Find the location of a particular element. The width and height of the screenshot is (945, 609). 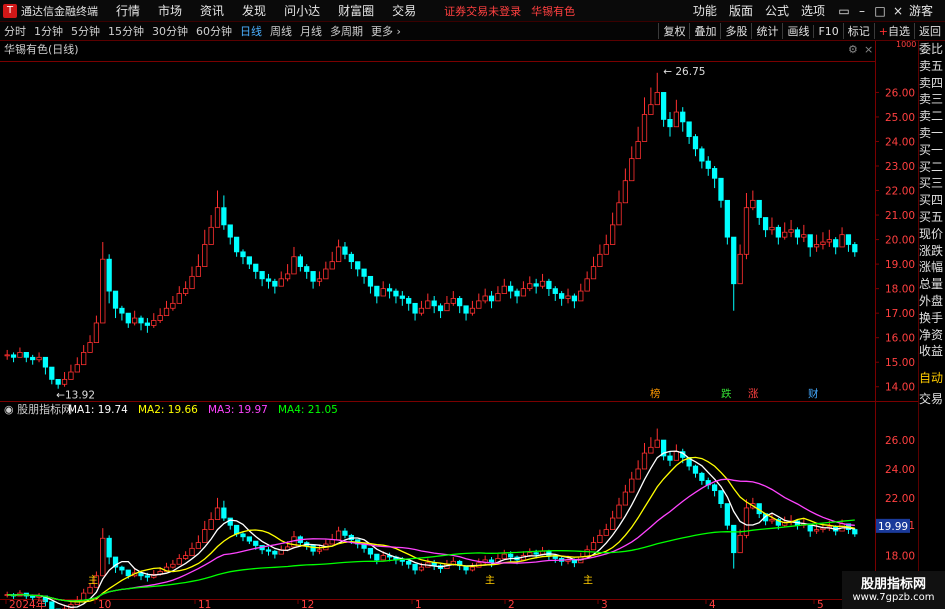

menu-function: 功能 is located at coordinates (705, 10).